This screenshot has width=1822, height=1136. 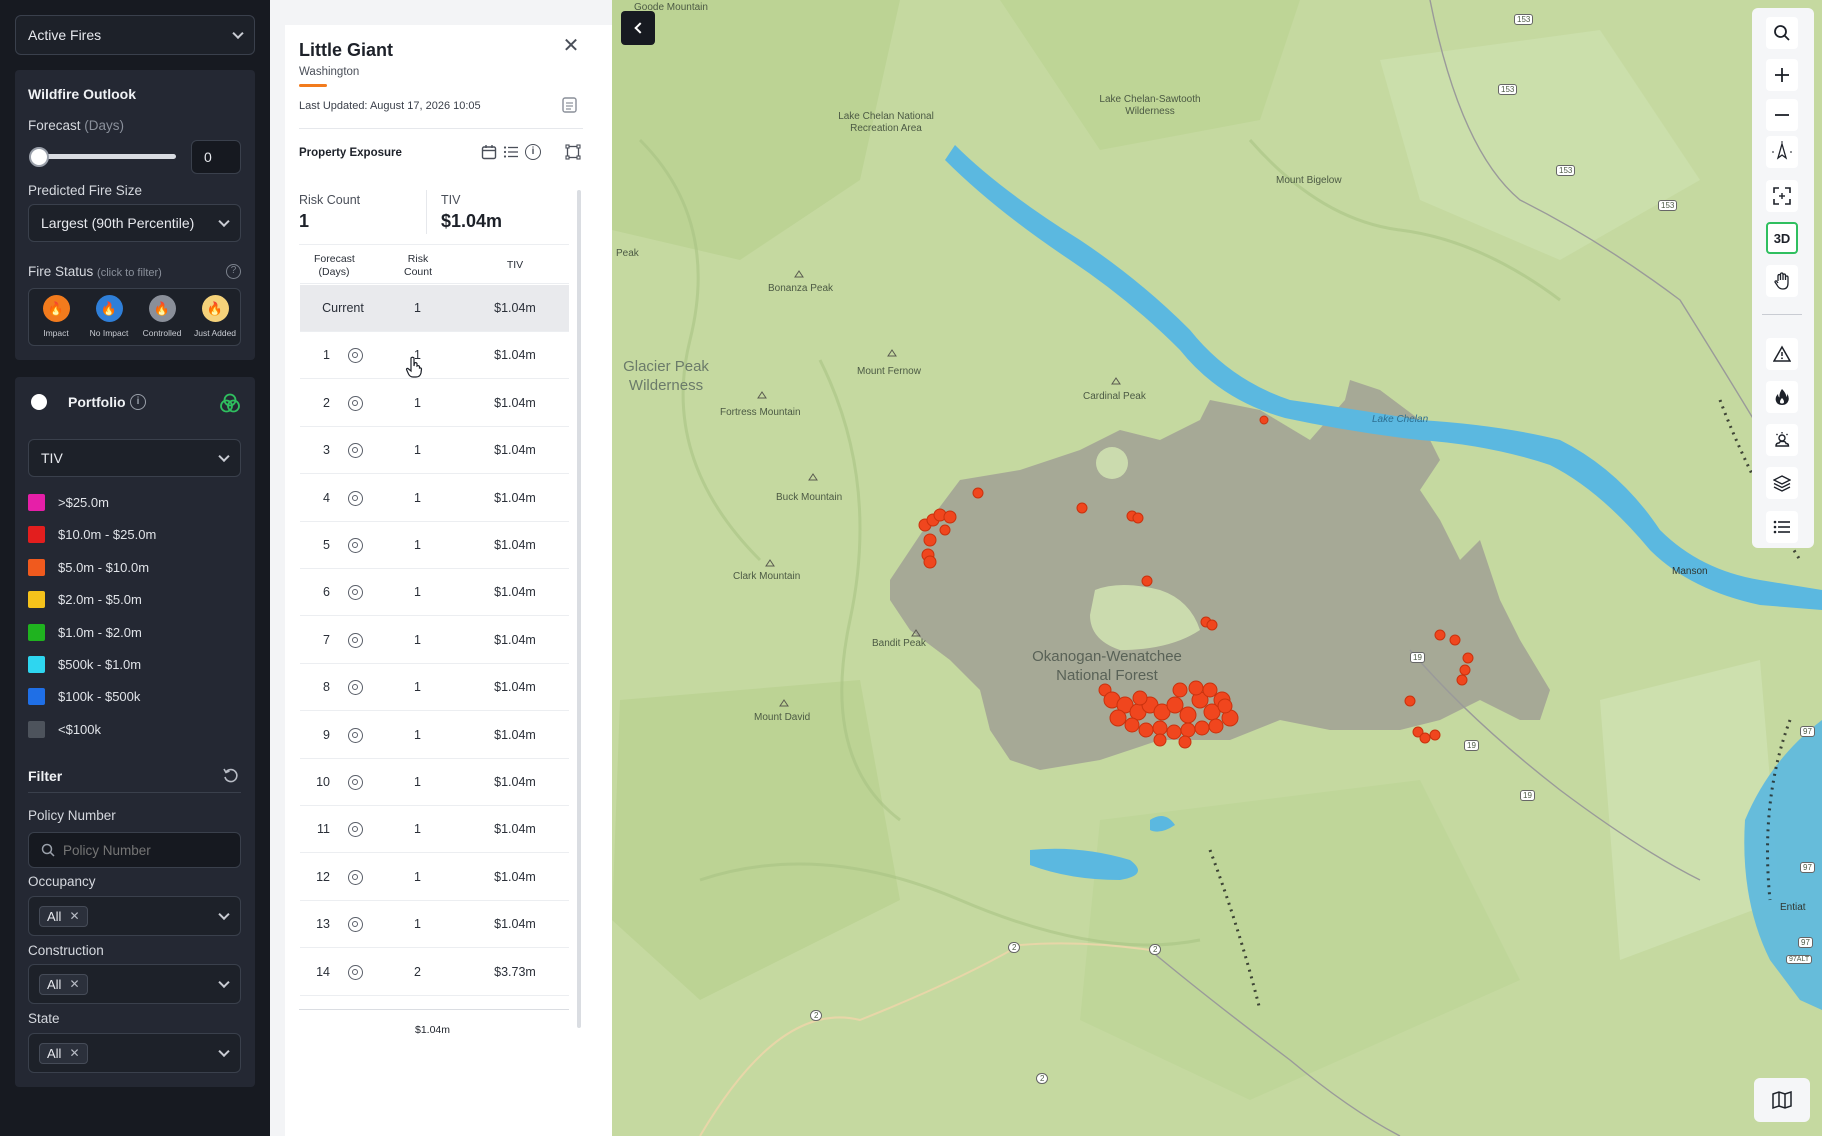 What do you see at coordinates (350, 153) in the screenshot?
I see `property-exposure-title: Property Exposure` at bounding box center [350, 153].